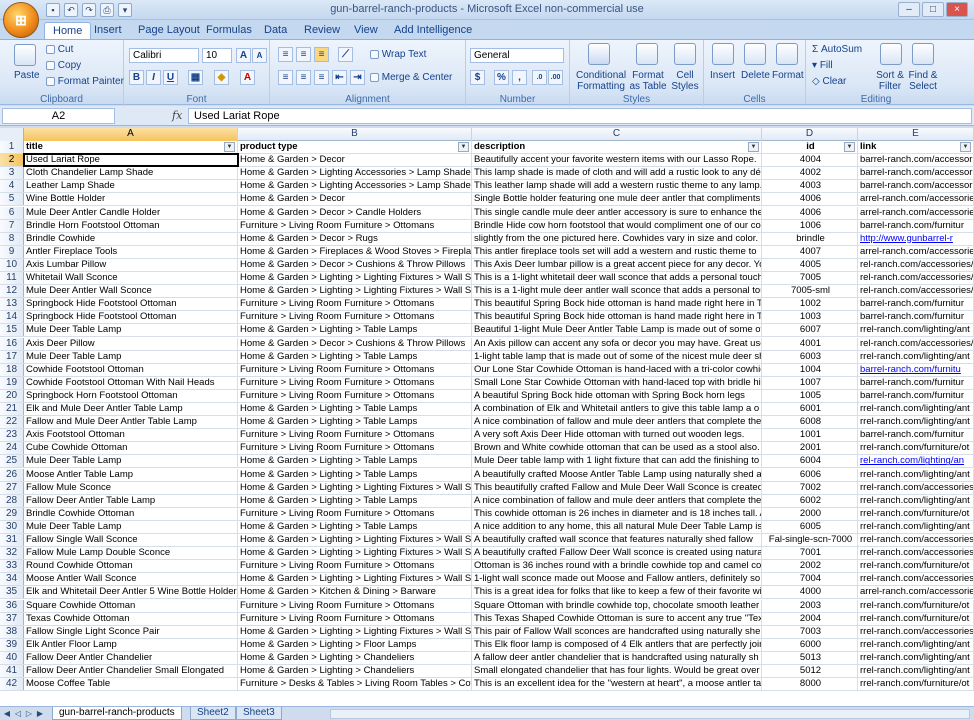 The height and width of the screenshot is (720, 974). Describe the element at coordinates (131, 487) in the screenshot. I see `title-cell: Fallow Mule Sconce` at that location.